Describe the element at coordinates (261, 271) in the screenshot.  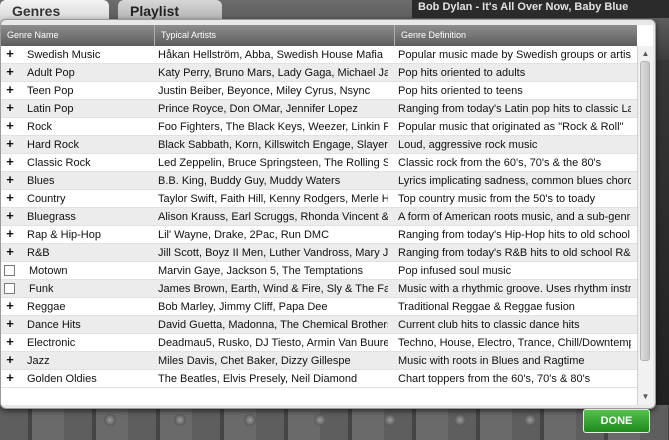
I see `typical-artists-cell: Marvin Gaye, Jackson 5, The Temptations` at that location.